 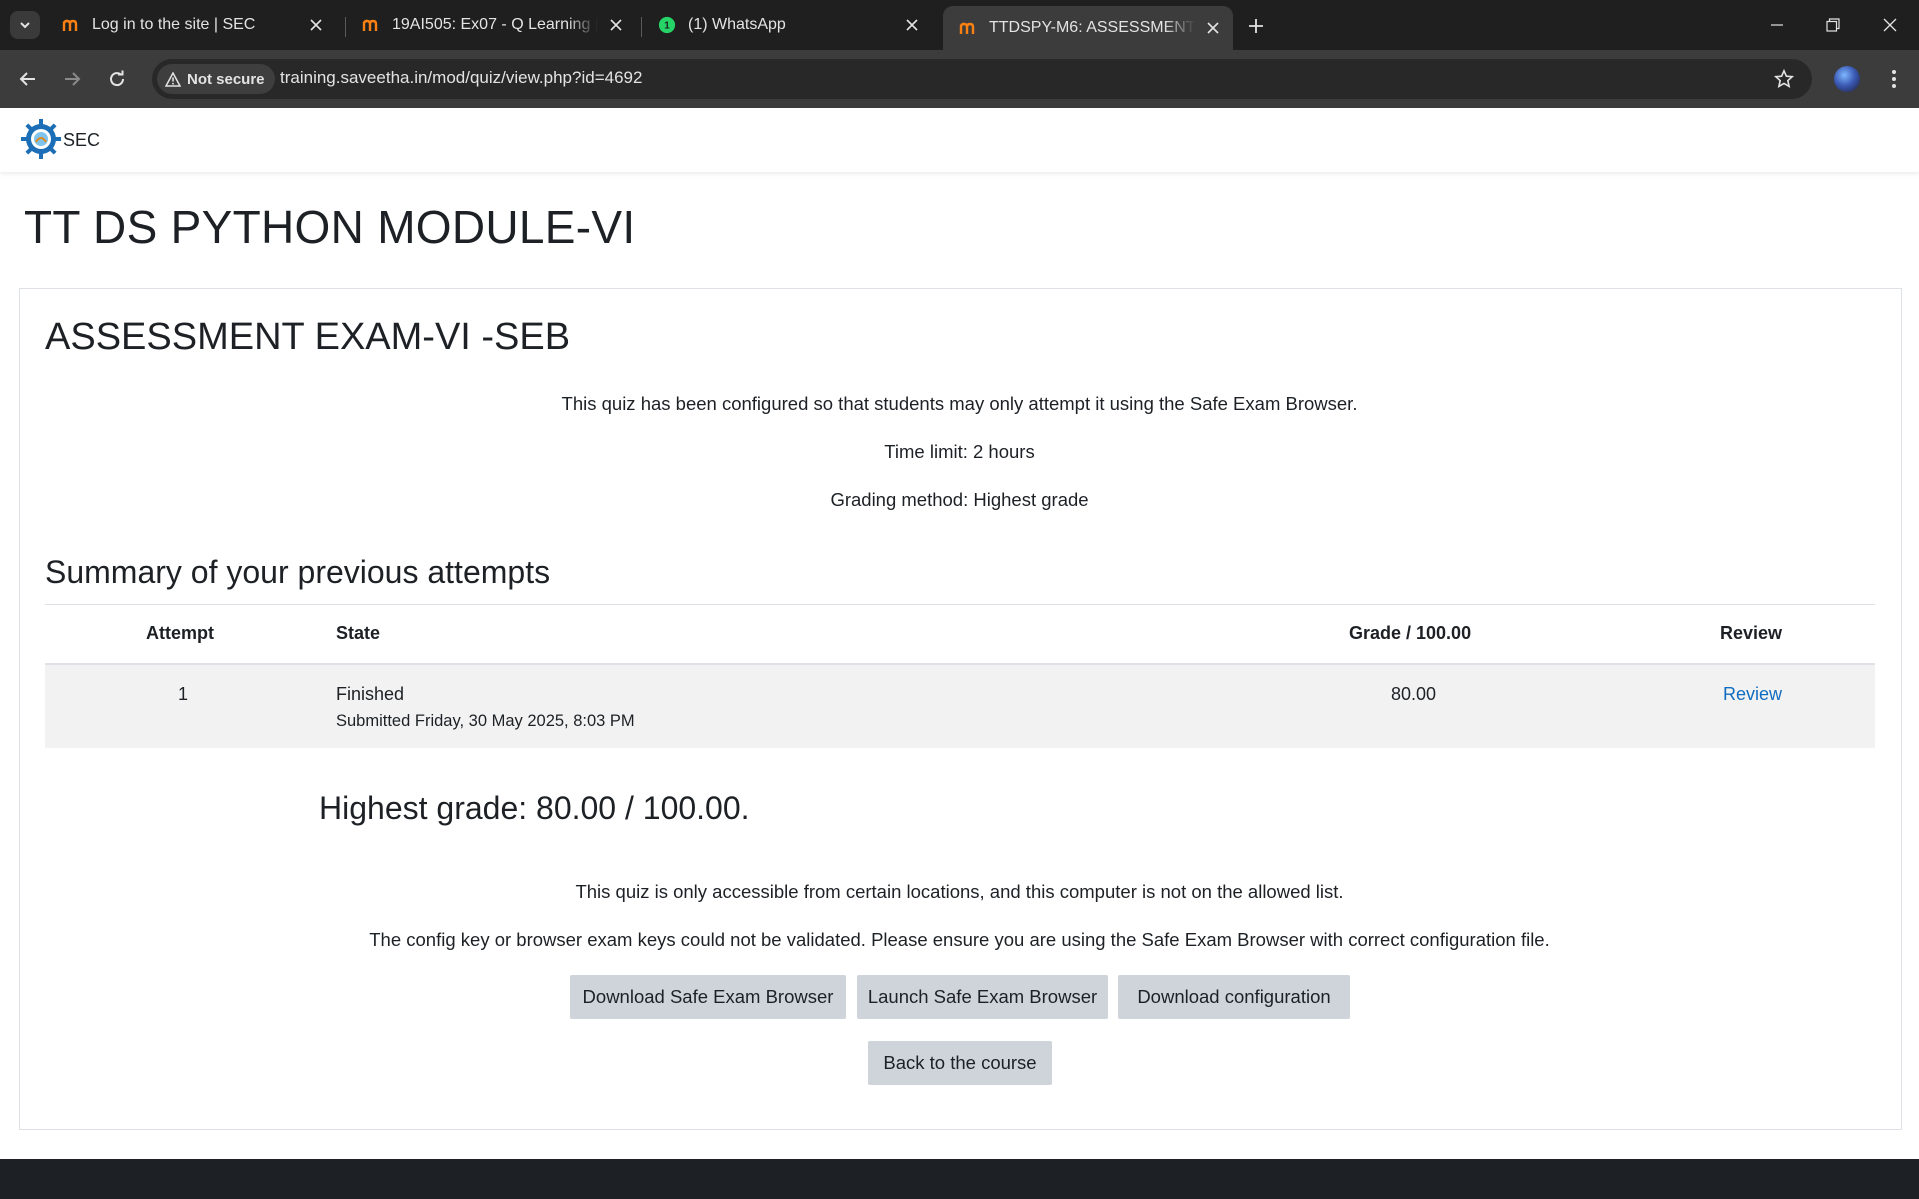 I want to click on page-title: TT DS PYTHON MODULE-VI, so click(x=330, y=227).